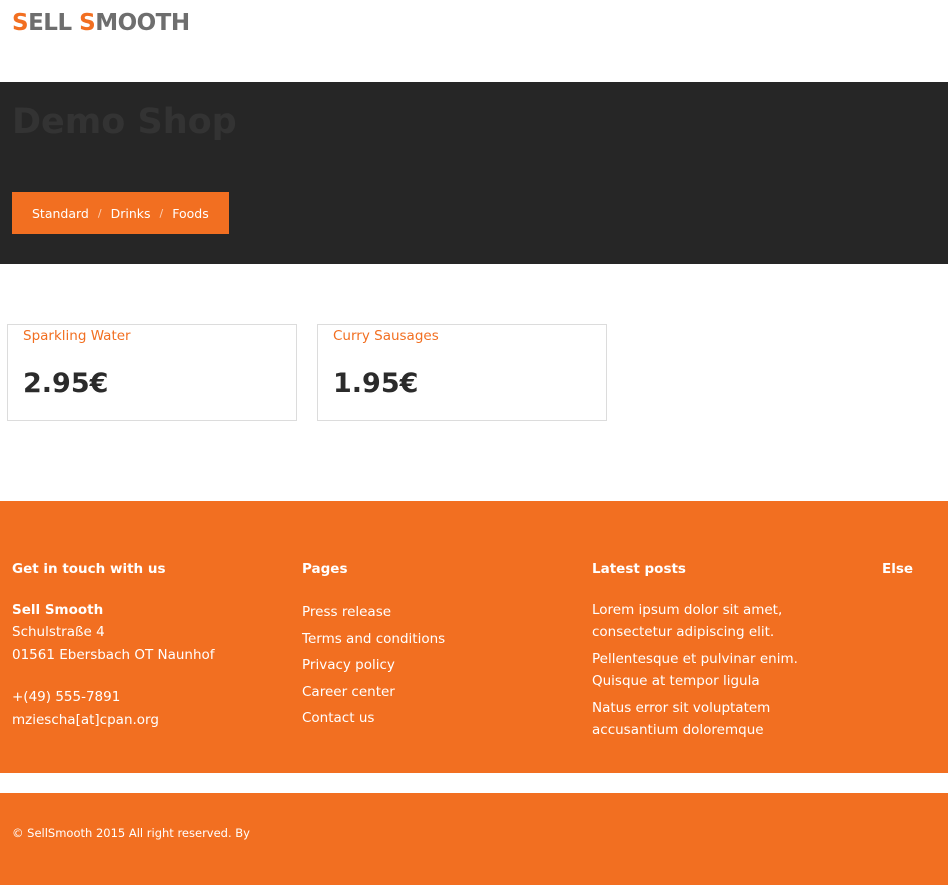  Describe the element at coordinates (20, 23) in the screenshot. I see `logo-initial-s: S` at that location.